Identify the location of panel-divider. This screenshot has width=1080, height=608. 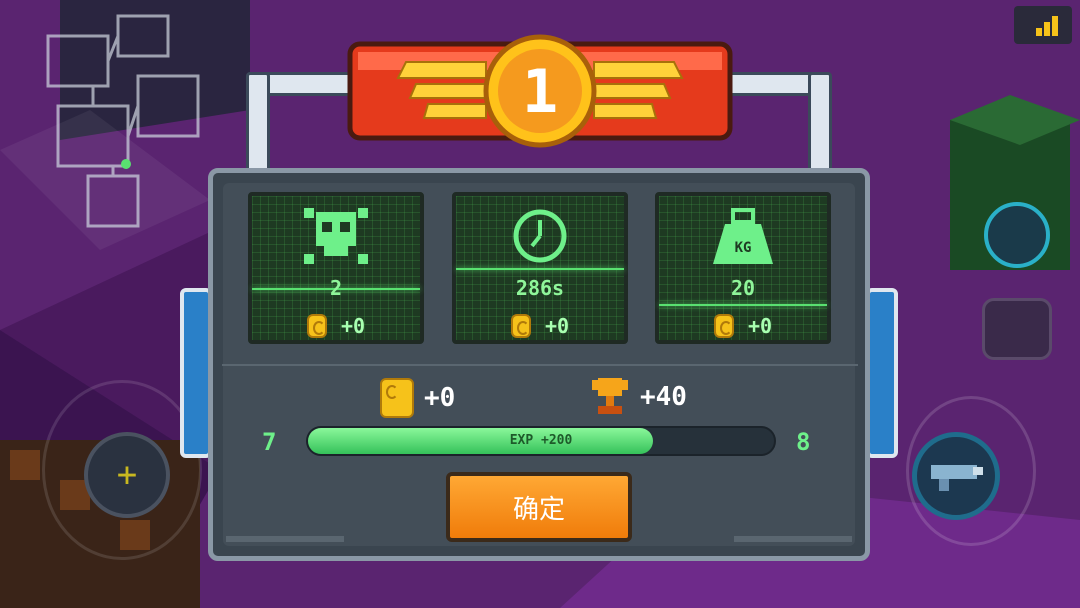
(540, 365).